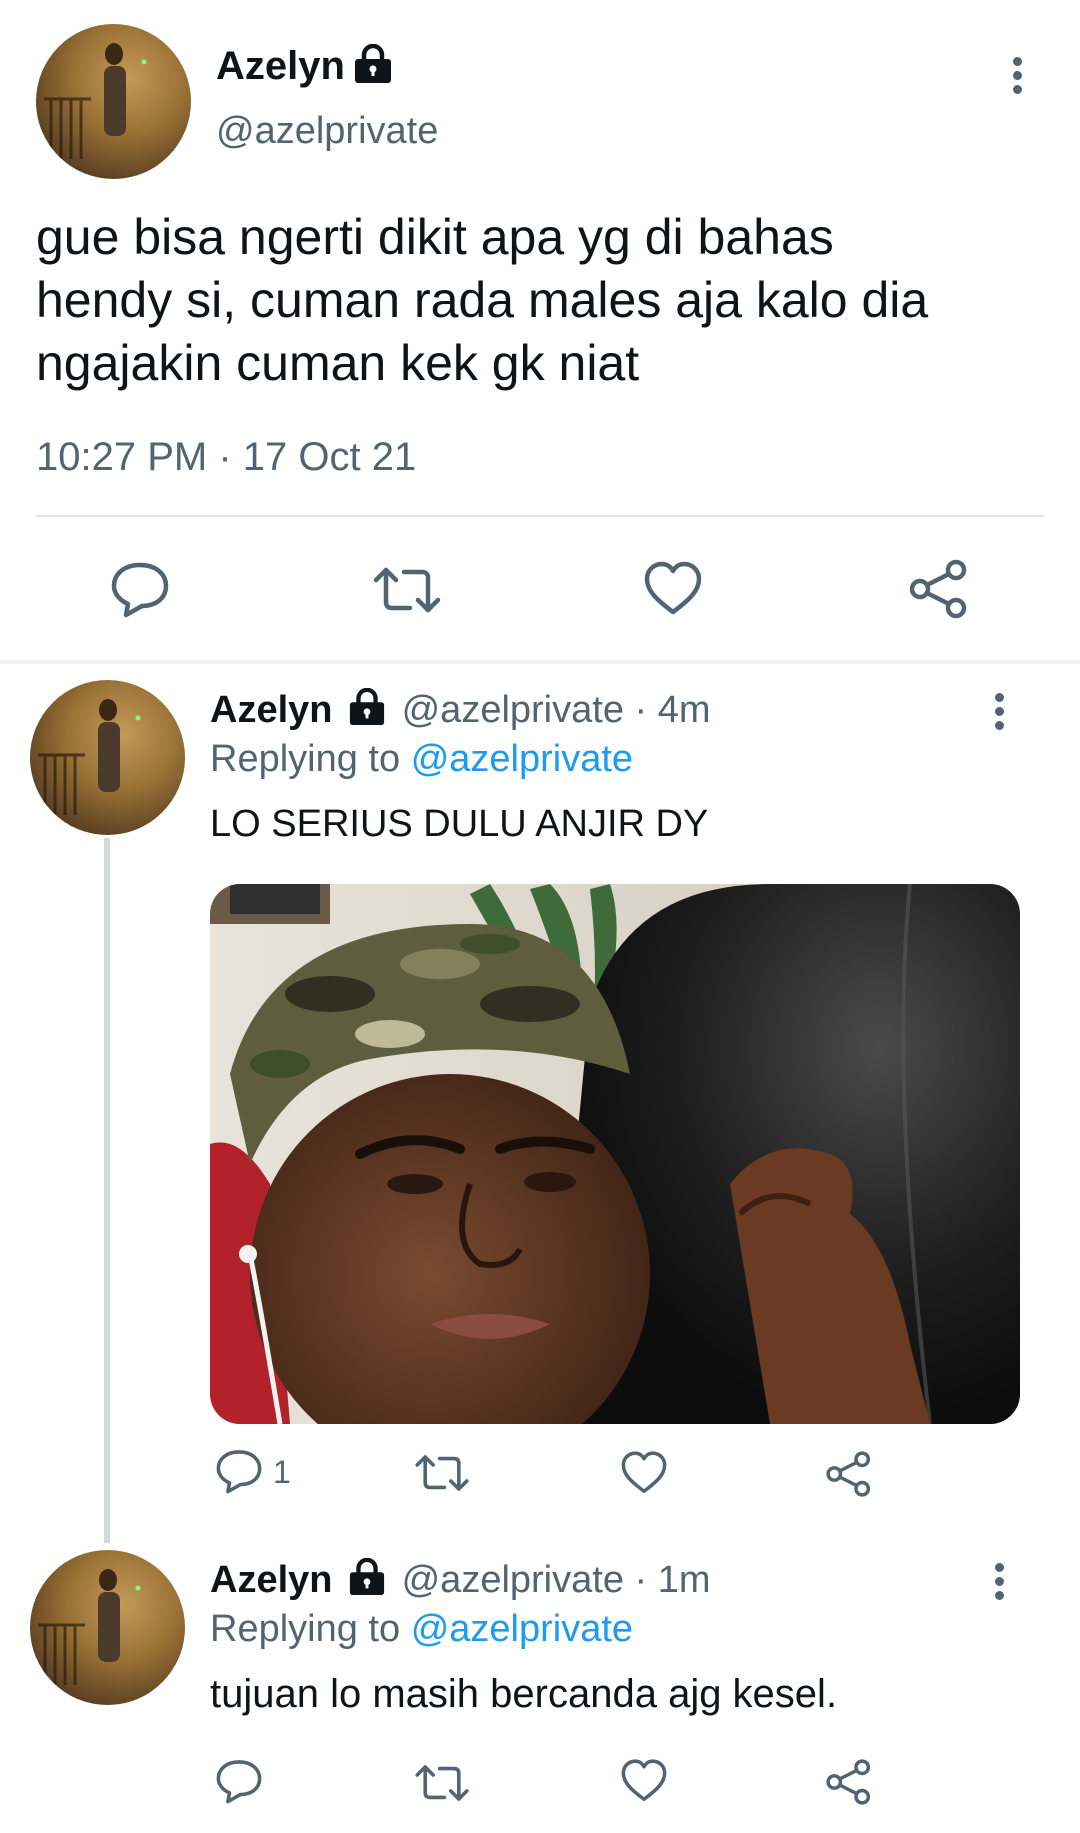 This screenshot has height=1833, width=1080. Describe the element at coordinates (459, 824) in the screenshot. I see `reply-text: LO SERIUS DULU ANJIR DY` at that location.